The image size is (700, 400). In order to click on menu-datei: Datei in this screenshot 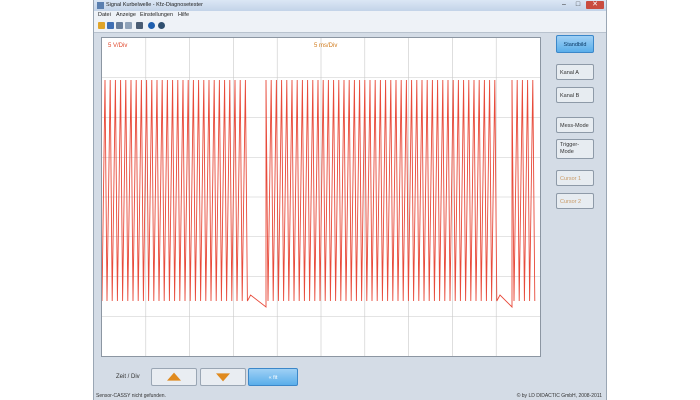, I will do `click(104, 15)`.